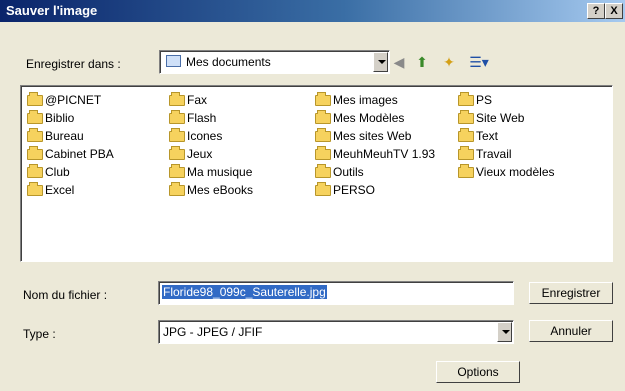 The width and height of the screenshot is (625, 391). I want to click on folder-label: Text, so click(487, 136).